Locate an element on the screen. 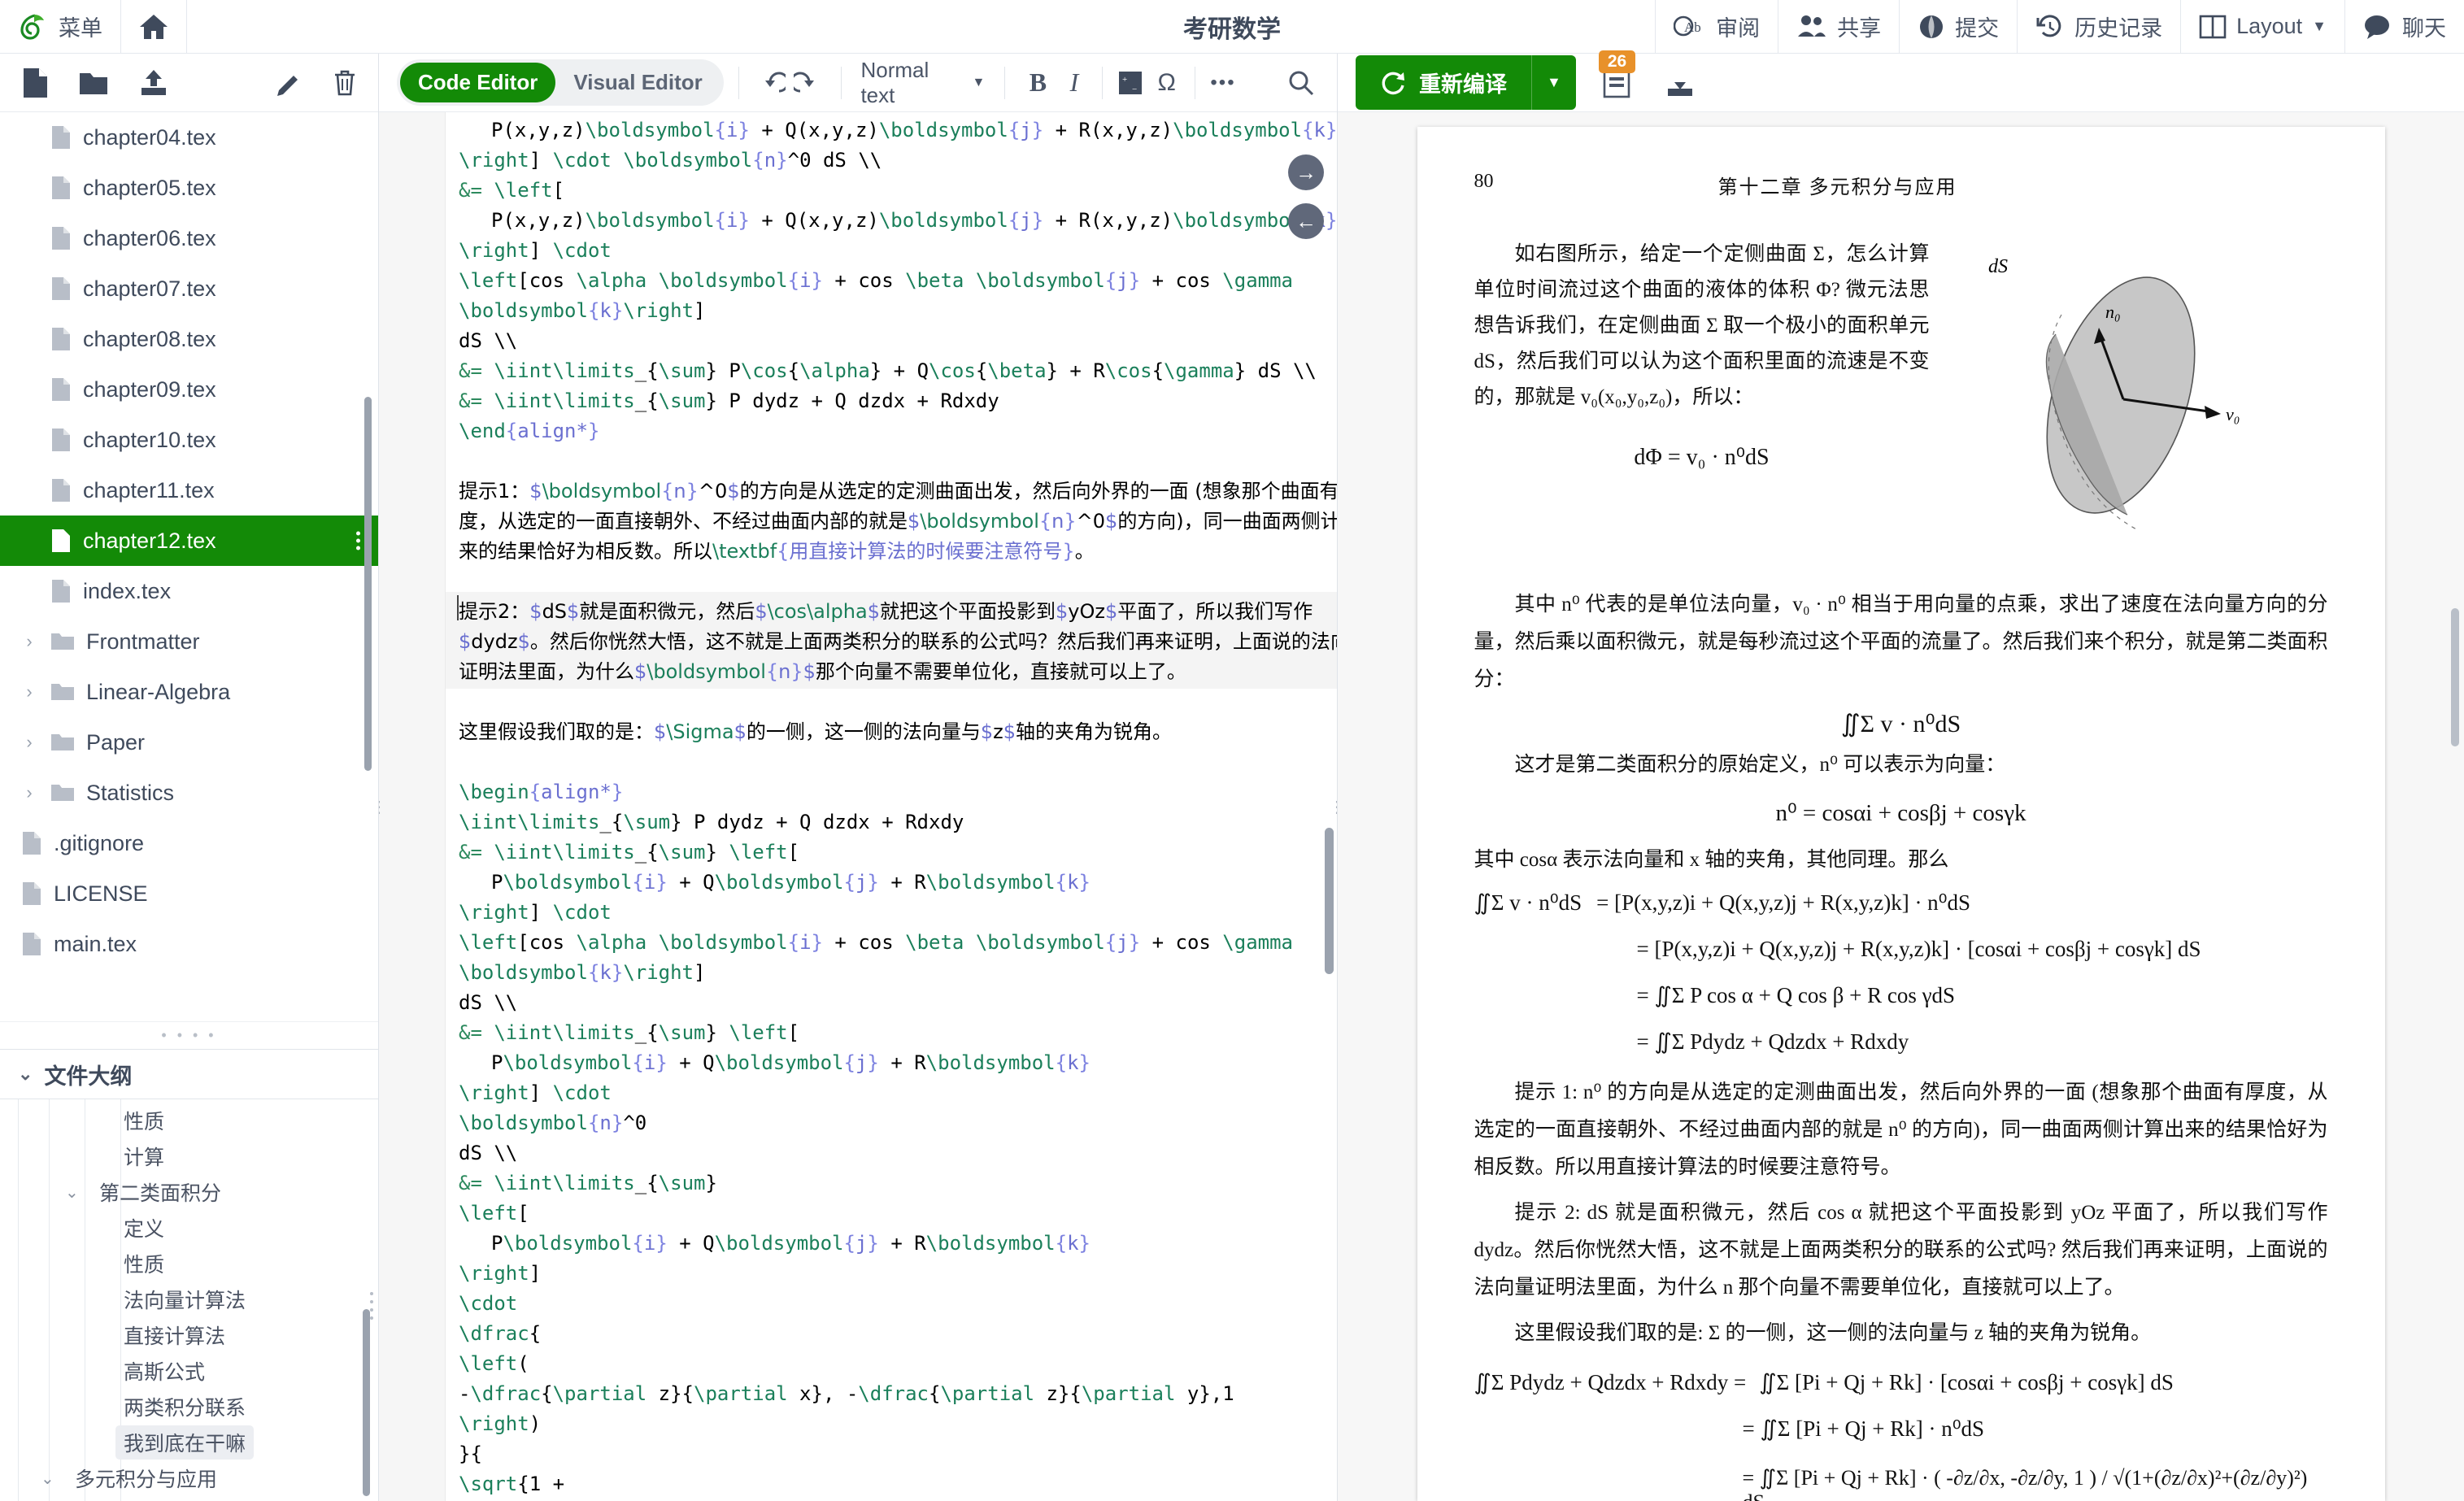  history-button: 历史记录 is located at coordinates (2098, 27).